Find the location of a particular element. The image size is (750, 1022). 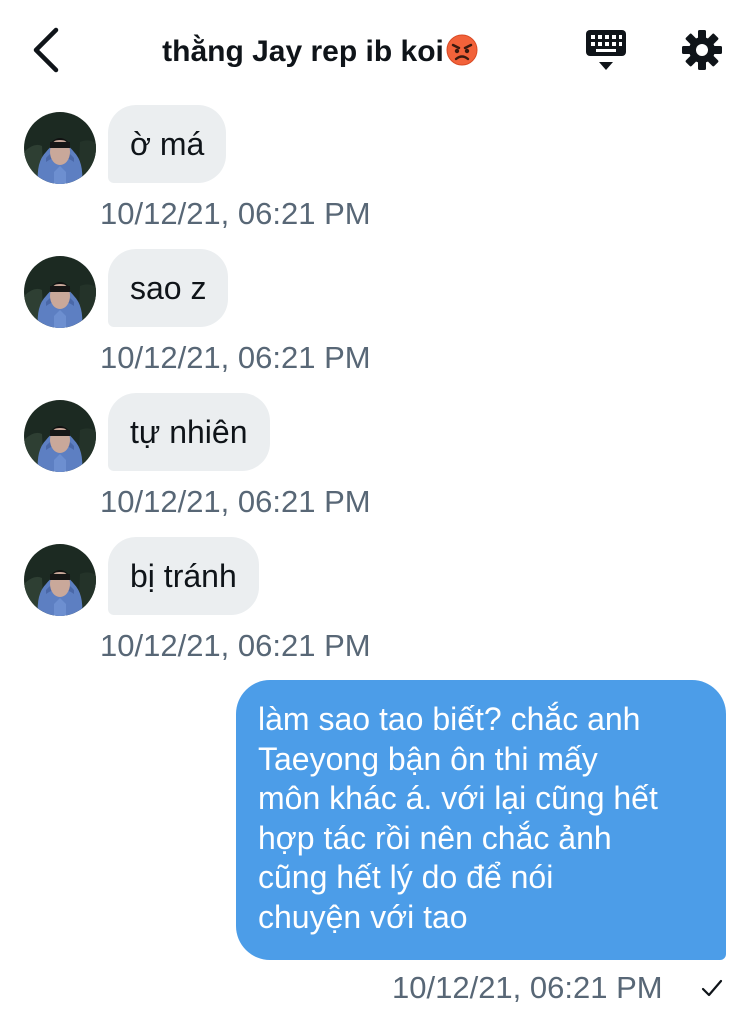

gear-icon is located at coordinates (702, 50).